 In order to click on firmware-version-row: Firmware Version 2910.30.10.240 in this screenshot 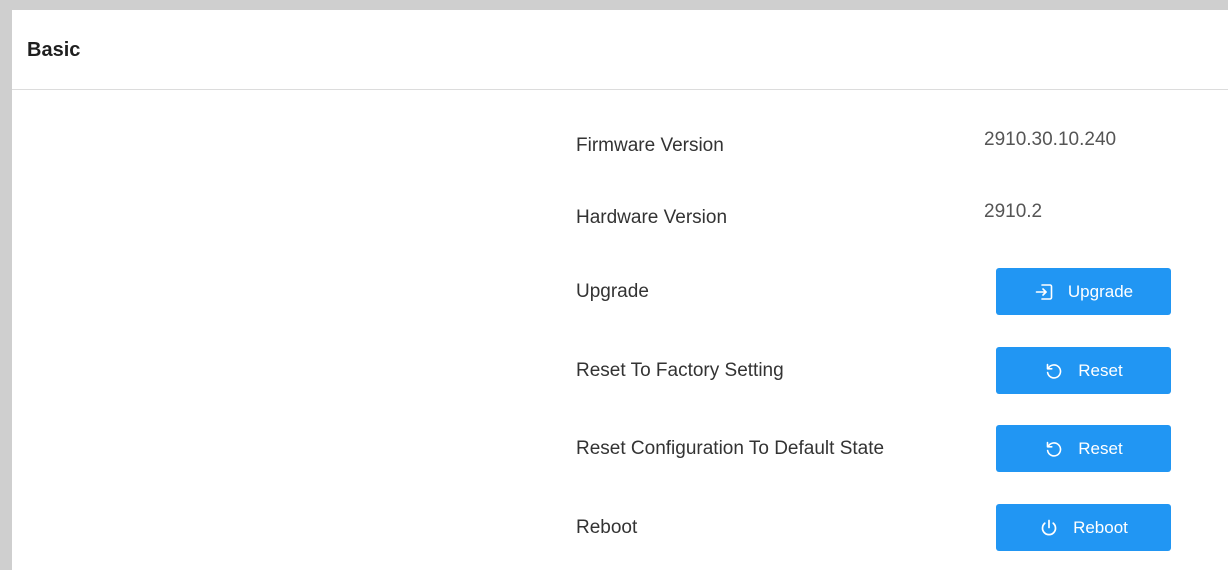, I will do `click(620, 154)`.